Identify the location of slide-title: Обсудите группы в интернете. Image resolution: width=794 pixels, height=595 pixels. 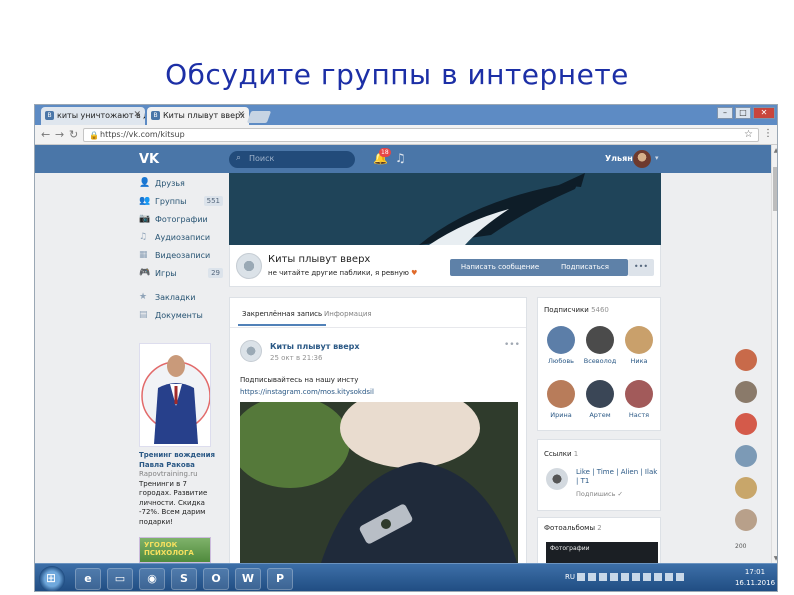
(397, 74).